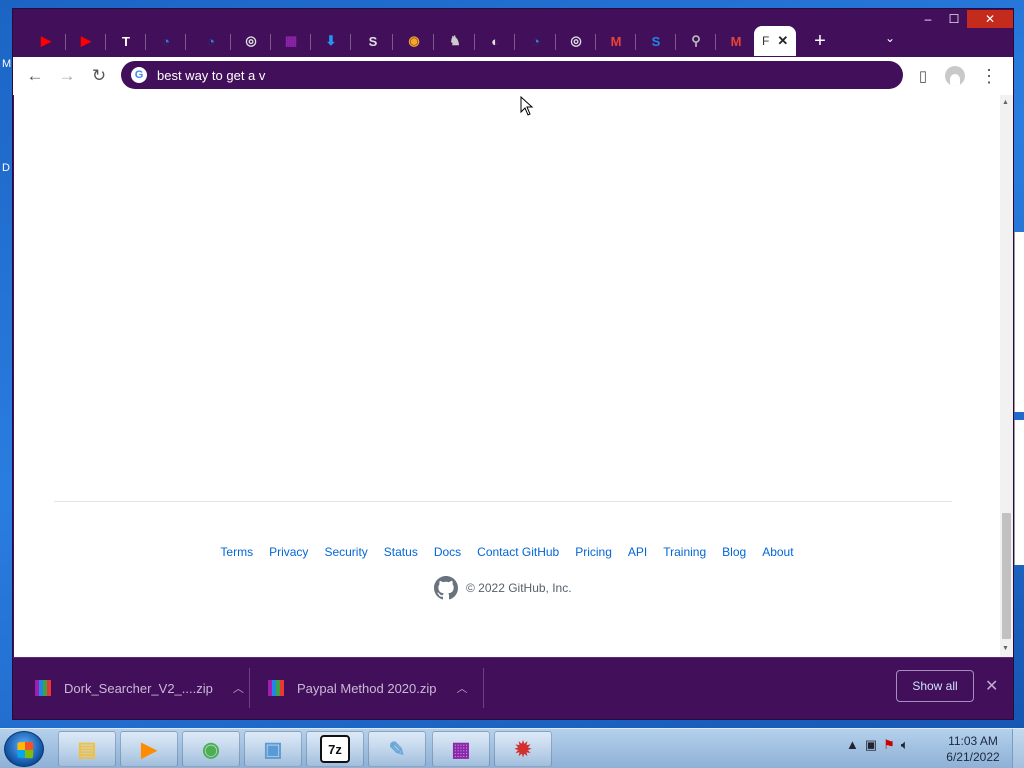  What do you see at coordinates (288, 552) in the screenshot?
I see `footer-link-privacy: Privacy` at bounding box center [288, 552].